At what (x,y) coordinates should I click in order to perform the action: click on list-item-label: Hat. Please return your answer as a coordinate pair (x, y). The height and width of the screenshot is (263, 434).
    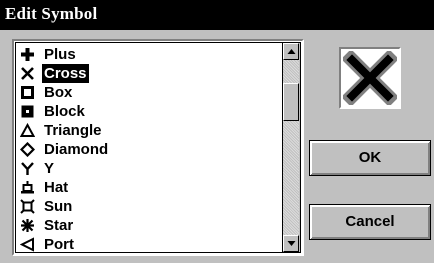
    Looking at the image, I should click on (56, 187).